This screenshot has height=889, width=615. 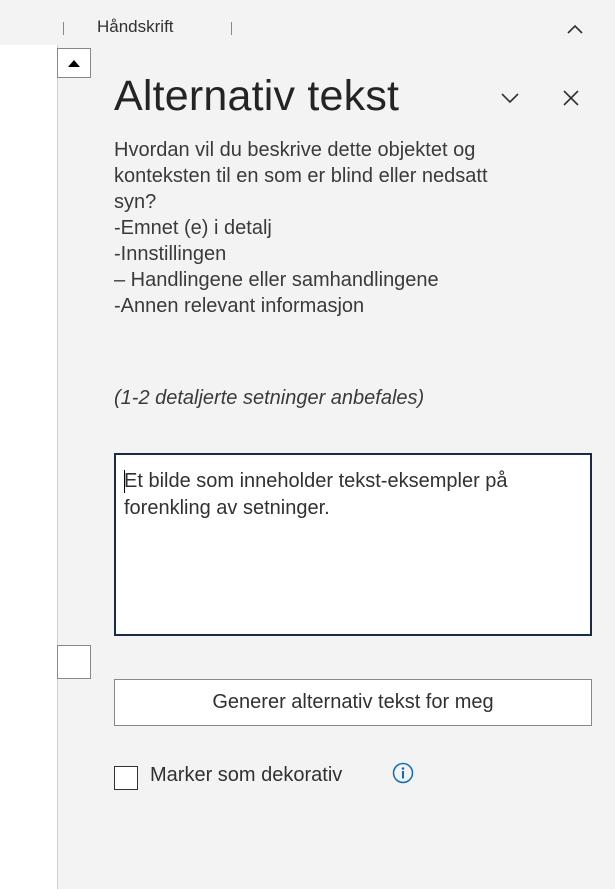 What do you see at coordinates (29, 467) in the screenshot?
I see `document-area` at bounding box center [29, 467].